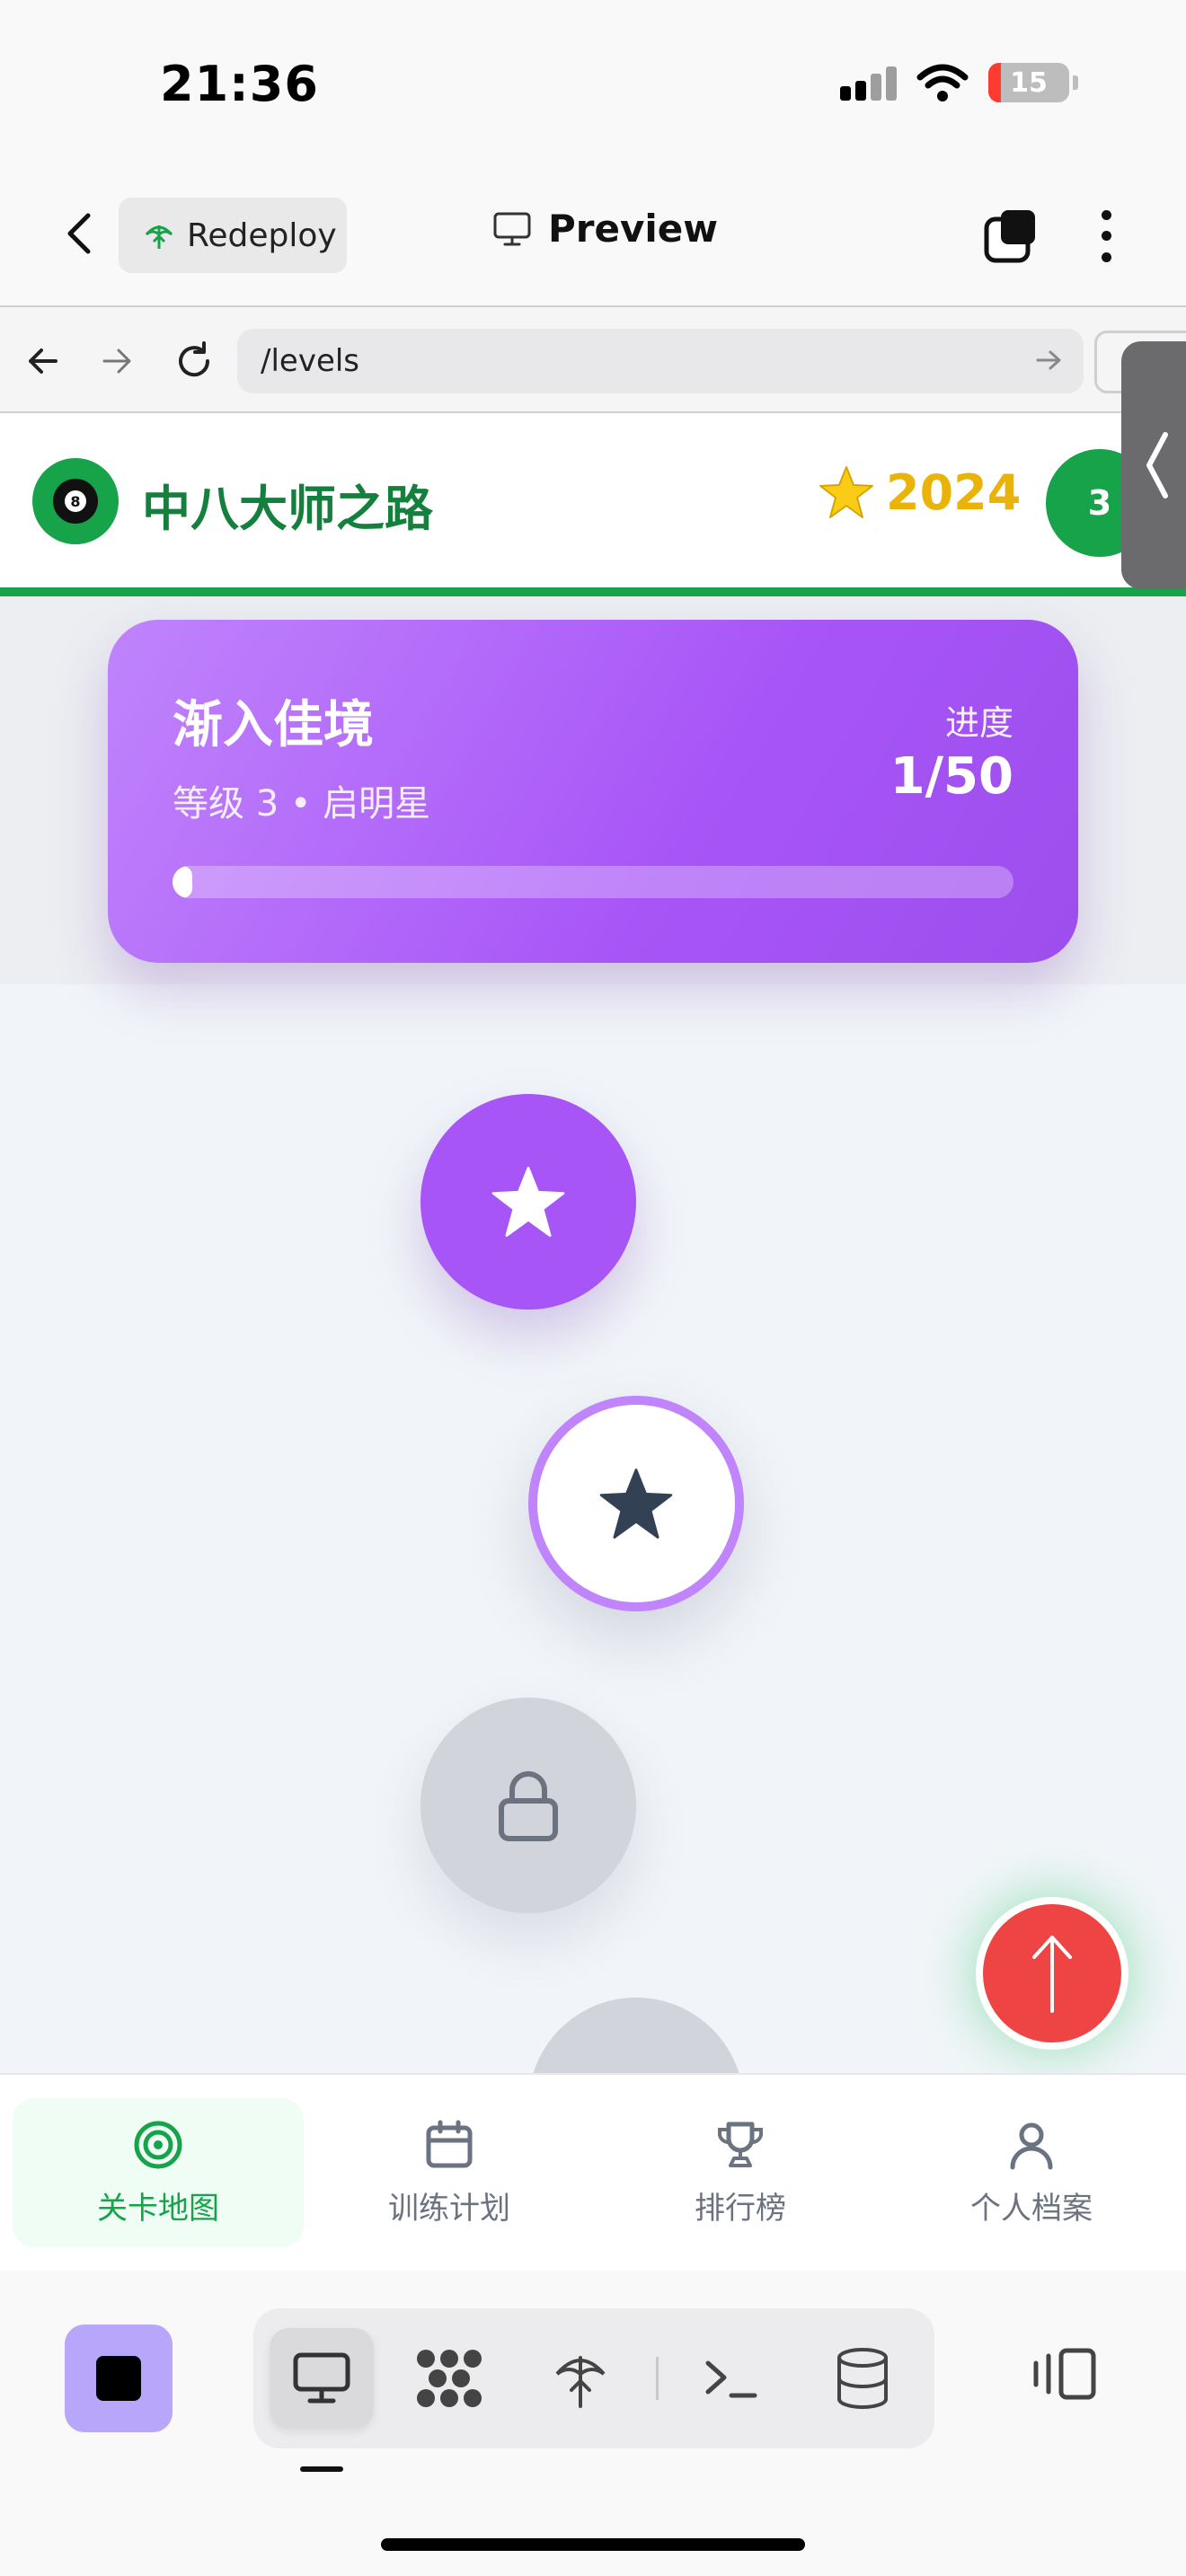  Describe the element at coordinates (740, 2144) in the screenshot. I see `trophy-icon` at that location.